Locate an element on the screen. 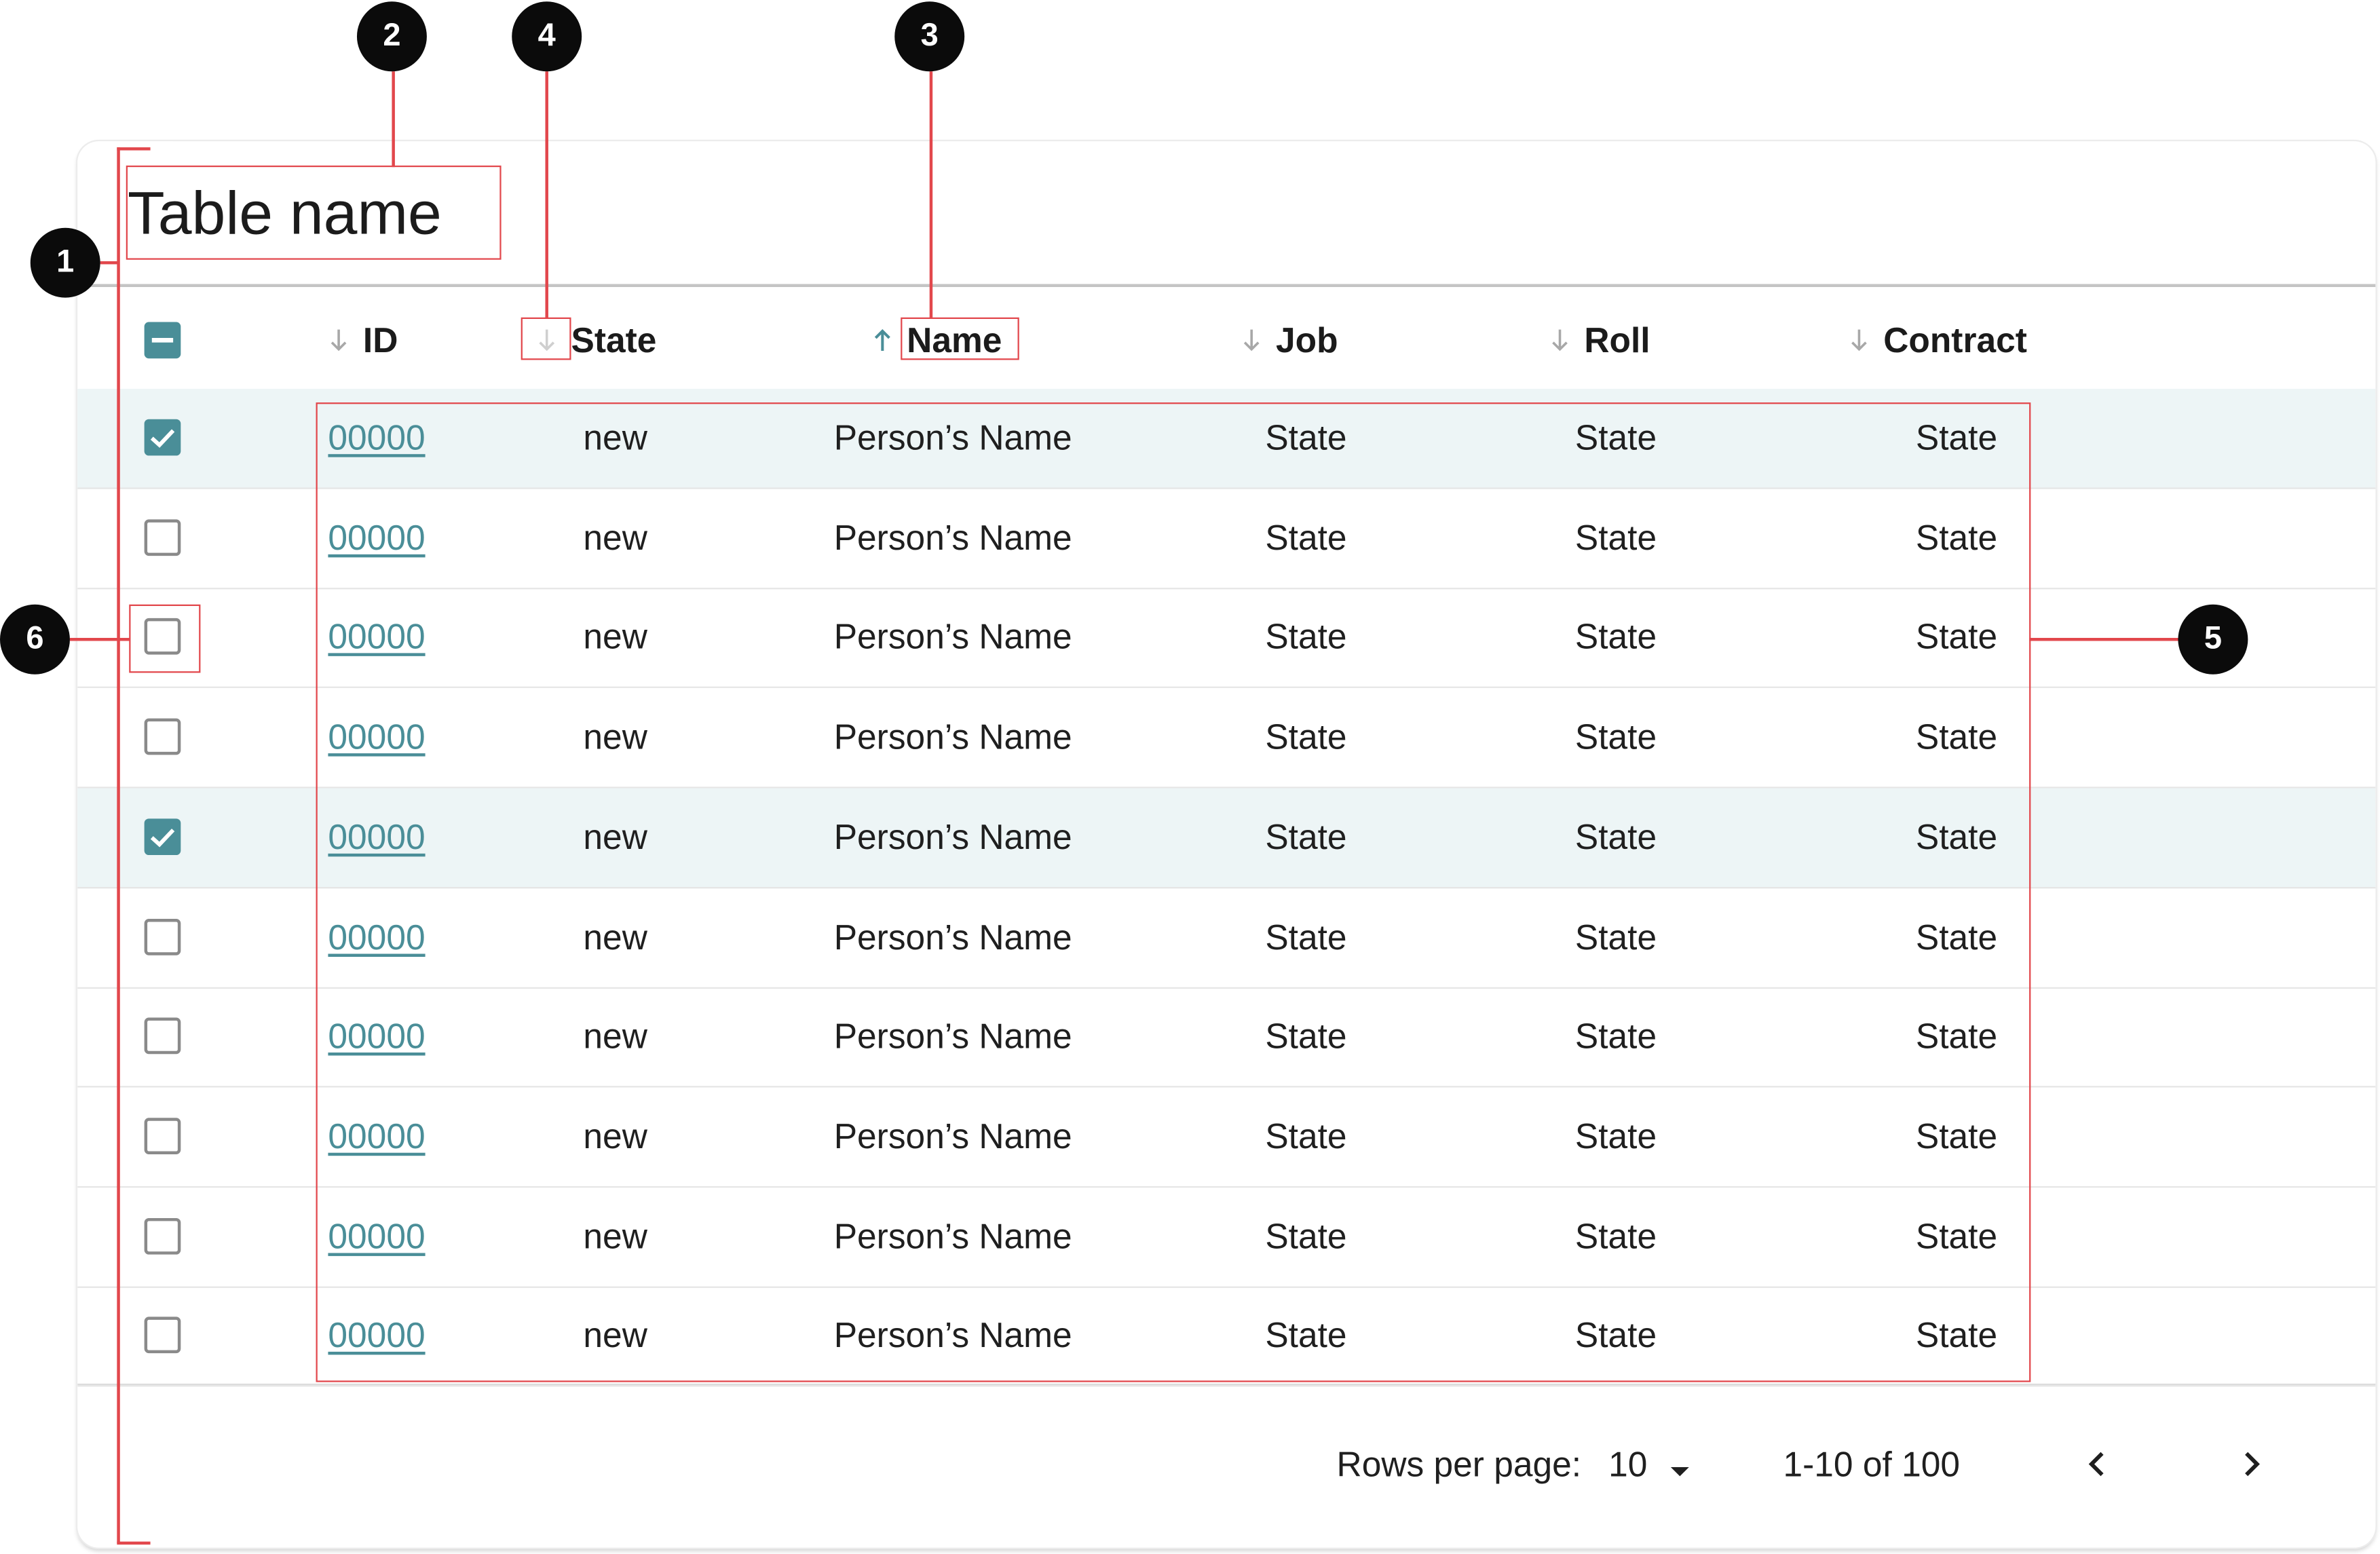 The height and width of the screenshot is (1554, 2380). rows-per-page-select: 10 is located at coordinates (1649, 1464).